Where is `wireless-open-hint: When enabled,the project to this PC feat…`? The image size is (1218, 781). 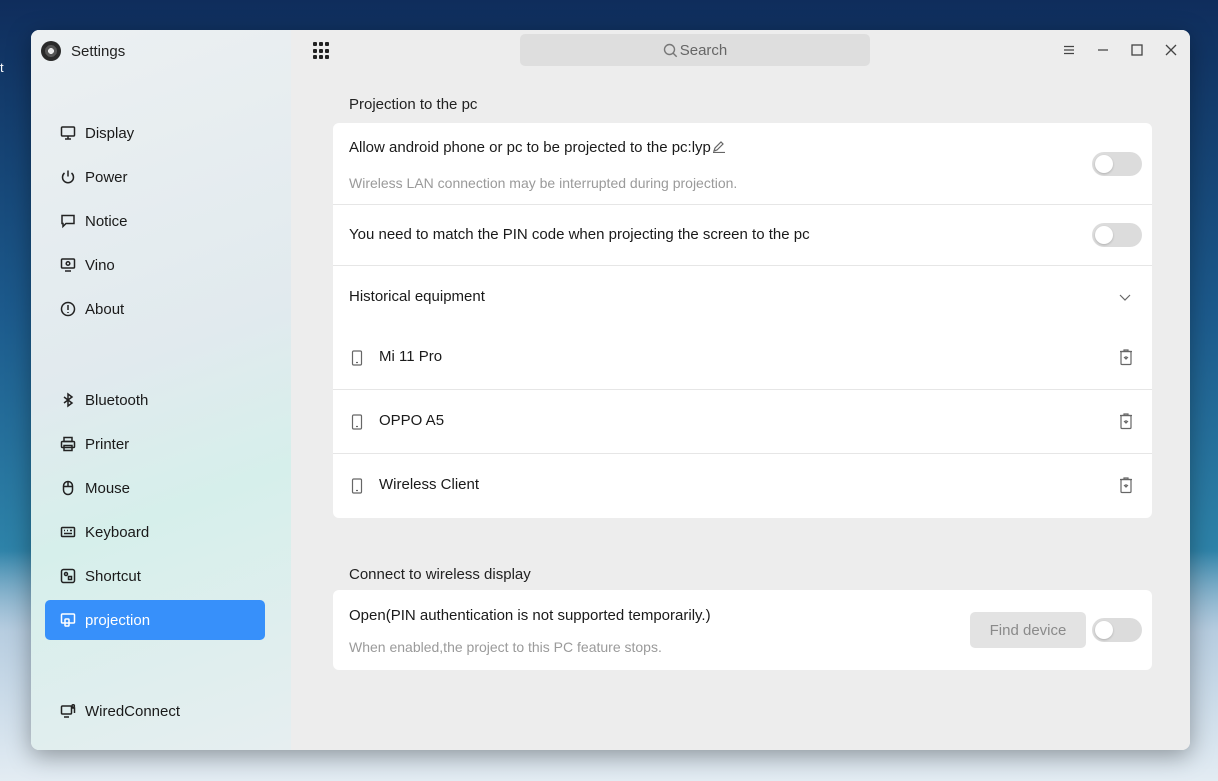 wireless-open-hint: When enabled,the project to this PC feat… is located at coordinates (505, 647).